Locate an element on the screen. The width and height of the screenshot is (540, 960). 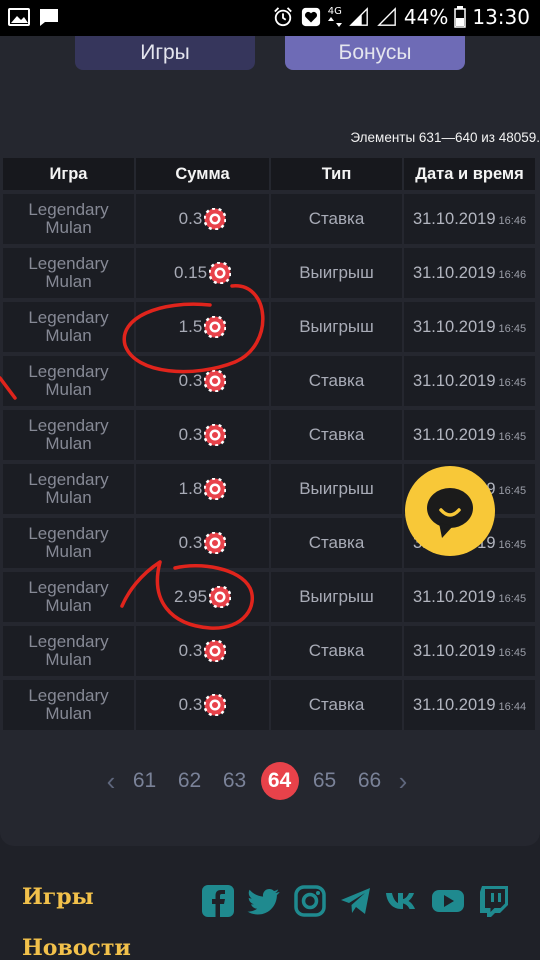
network-type: 4G is located at coordinates (334, 11).